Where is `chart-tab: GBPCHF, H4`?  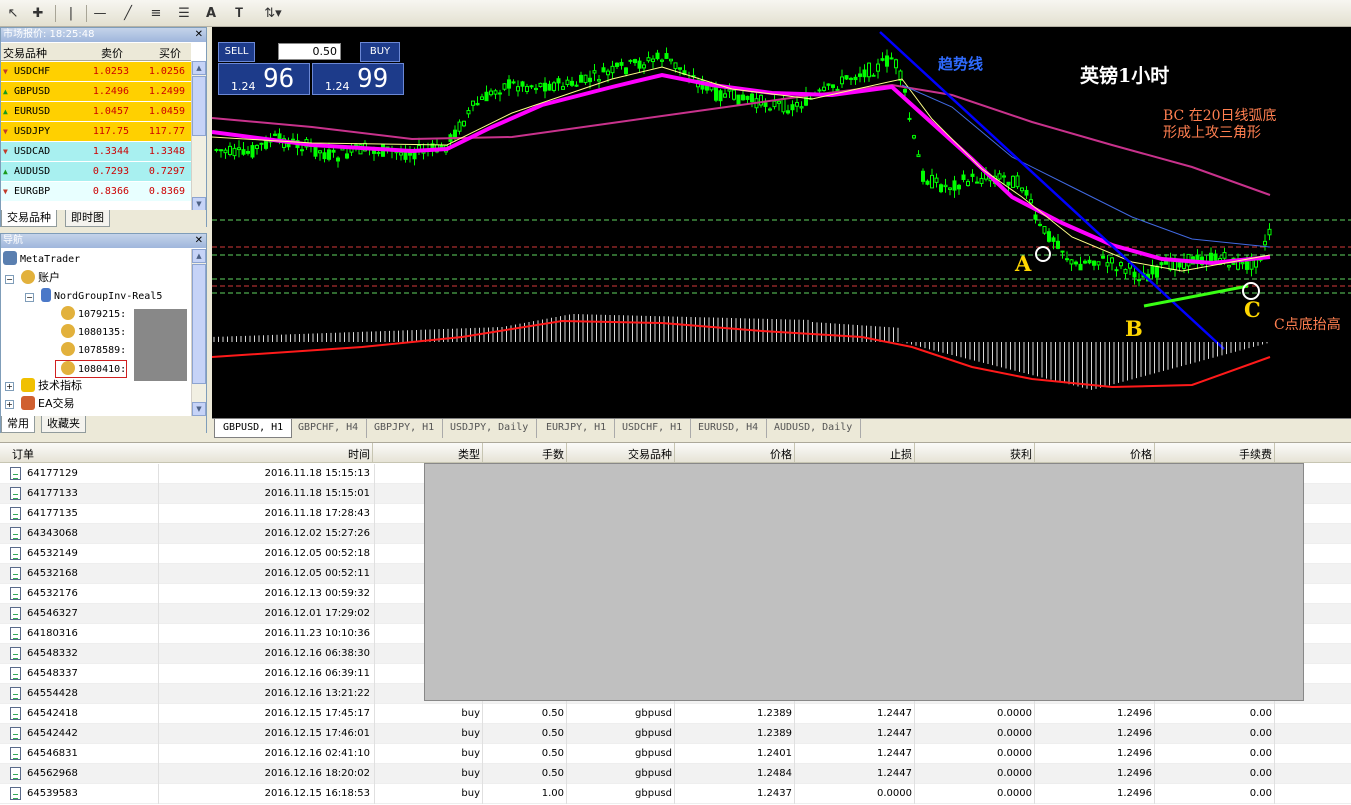 chart-tab: GBPCHF, H4 is located at coordinates (329, 428).